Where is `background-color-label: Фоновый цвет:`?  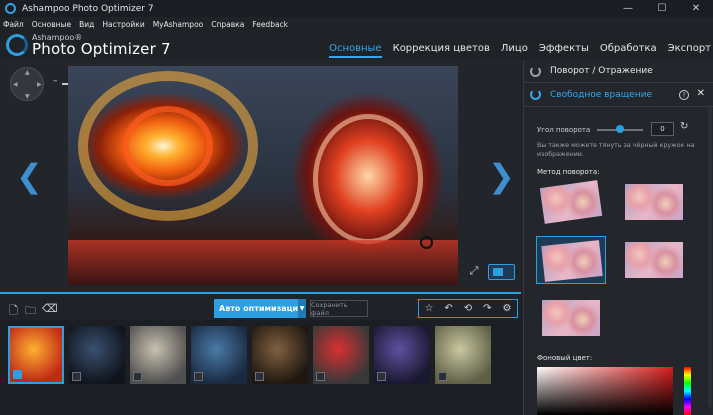 background-color-label: Фоновый цвет: is located at coordinates (565, 358).